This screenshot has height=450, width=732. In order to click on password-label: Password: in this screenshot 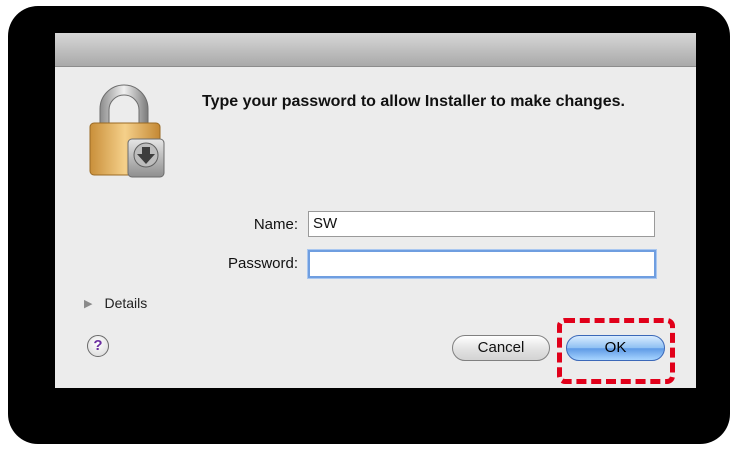, I will do `click(262, 263)`.